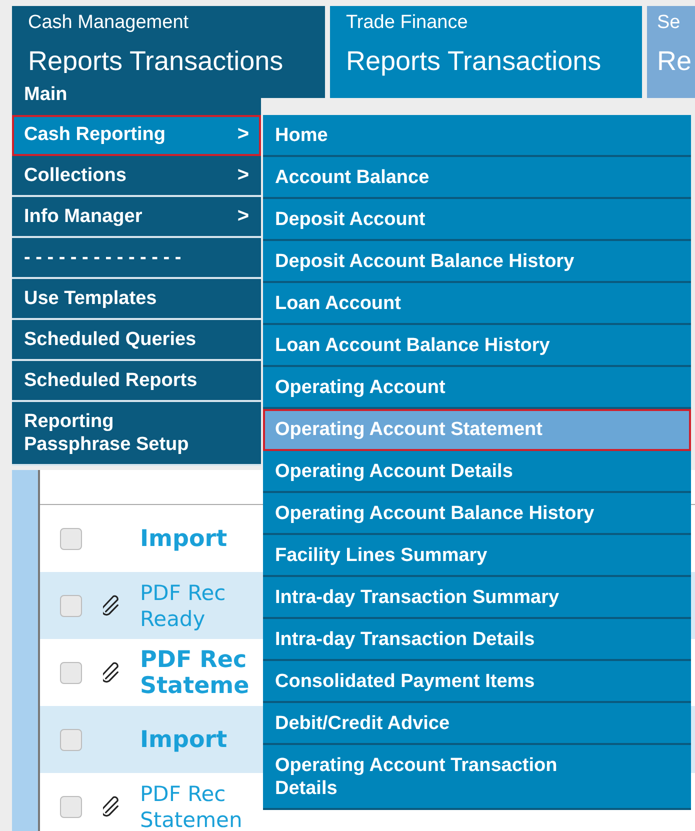  What do you see at coordinates (136, 135) in the screenshot?
I see `menu-item: Cash Reporting >` at bounding box center [136, 135].